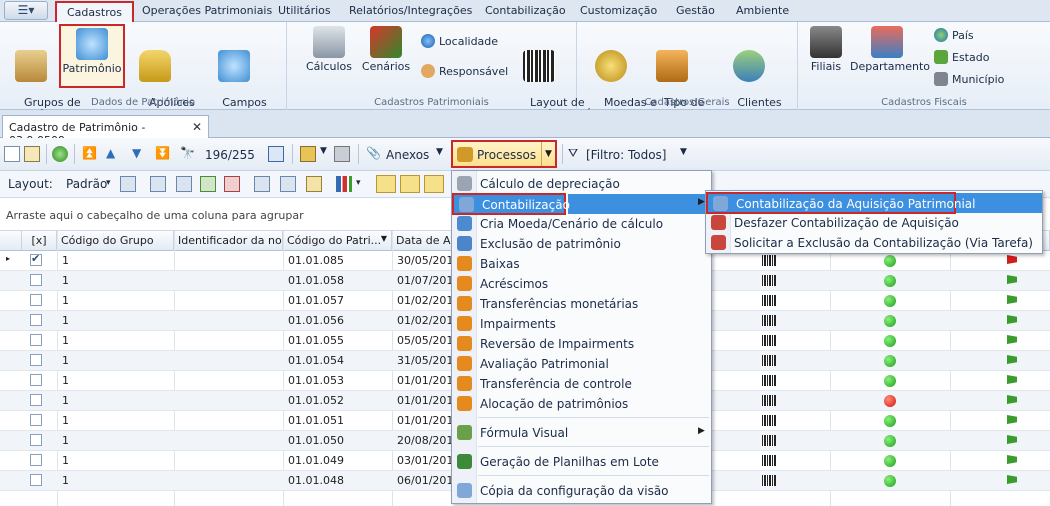 This screenshot has width=1050, height=506. What do you see at coordinates (439, 152) in the screenshot?
I see `anexos-dropdown-icon: ▼` at bounding box center [439, 152].